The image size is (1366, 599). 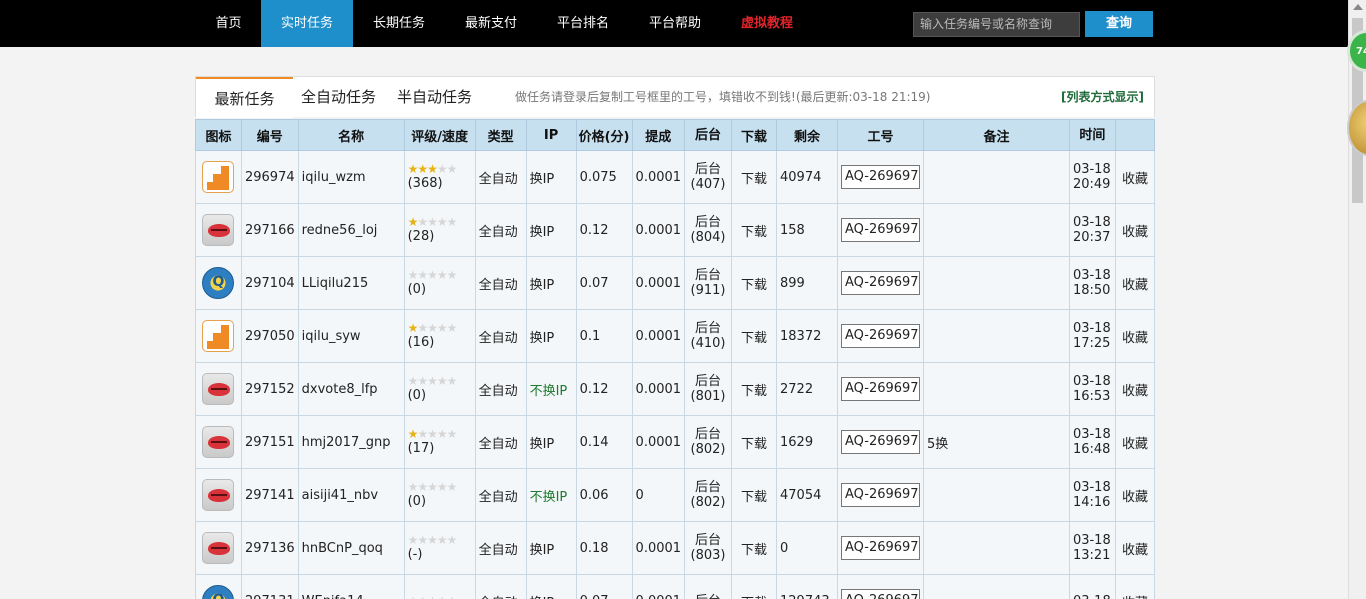 I want to click on task-type: 全自动, so click(x=500, y=230).